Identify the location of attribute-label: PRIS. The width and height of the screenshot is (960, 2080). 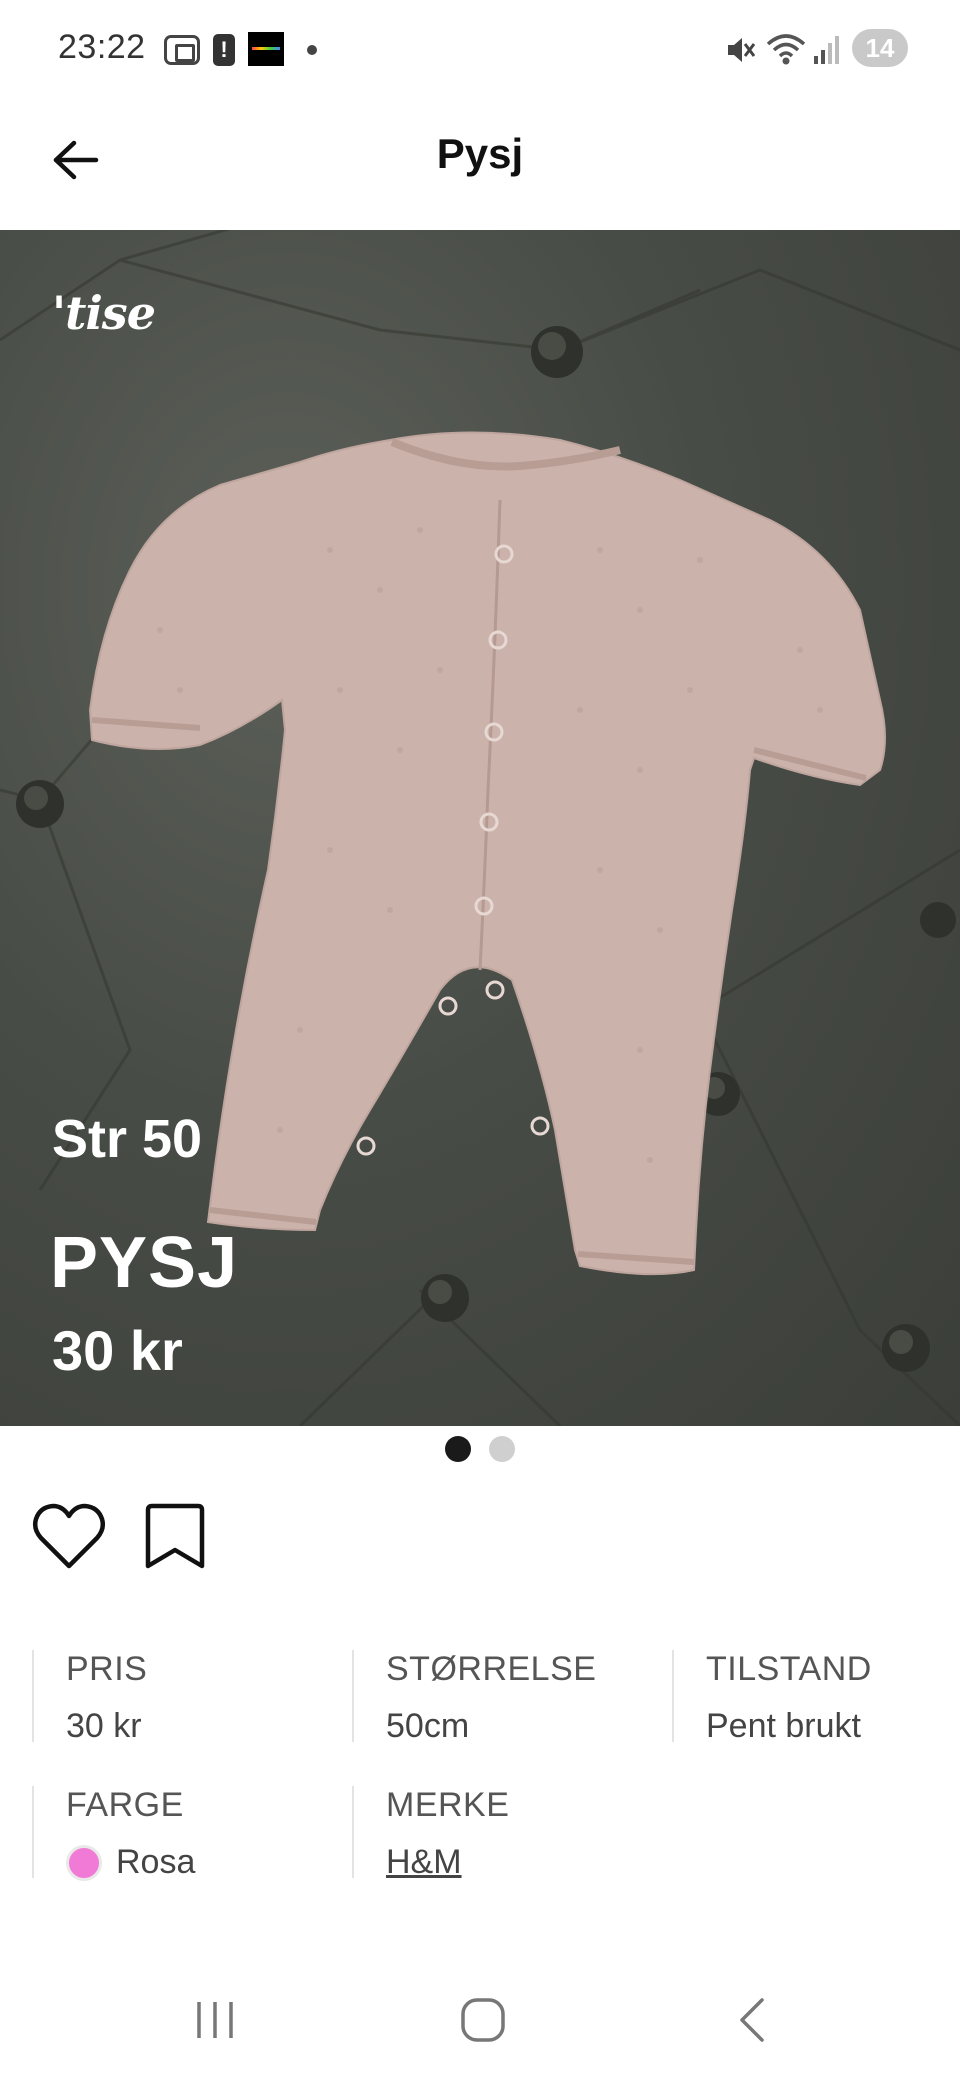
(107, 1669).